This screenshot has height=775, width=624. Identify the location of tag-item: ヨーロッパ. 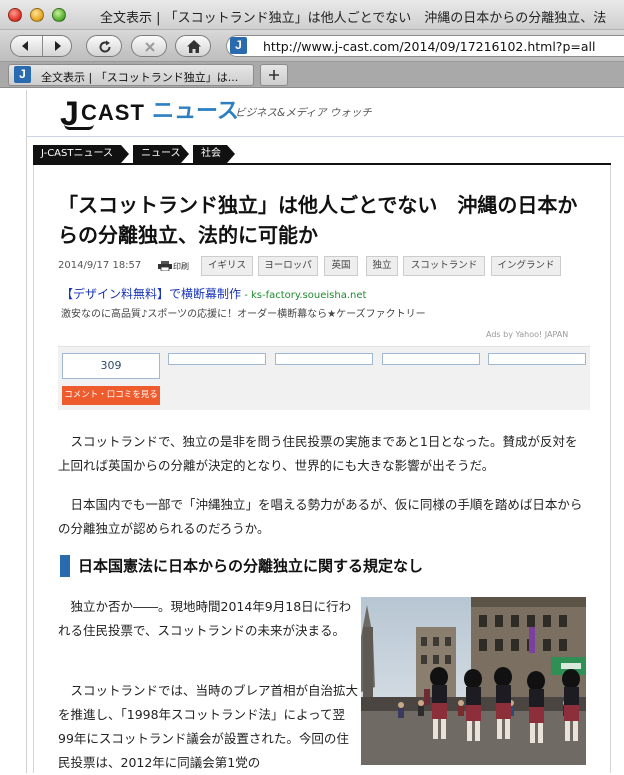
(288, 266).